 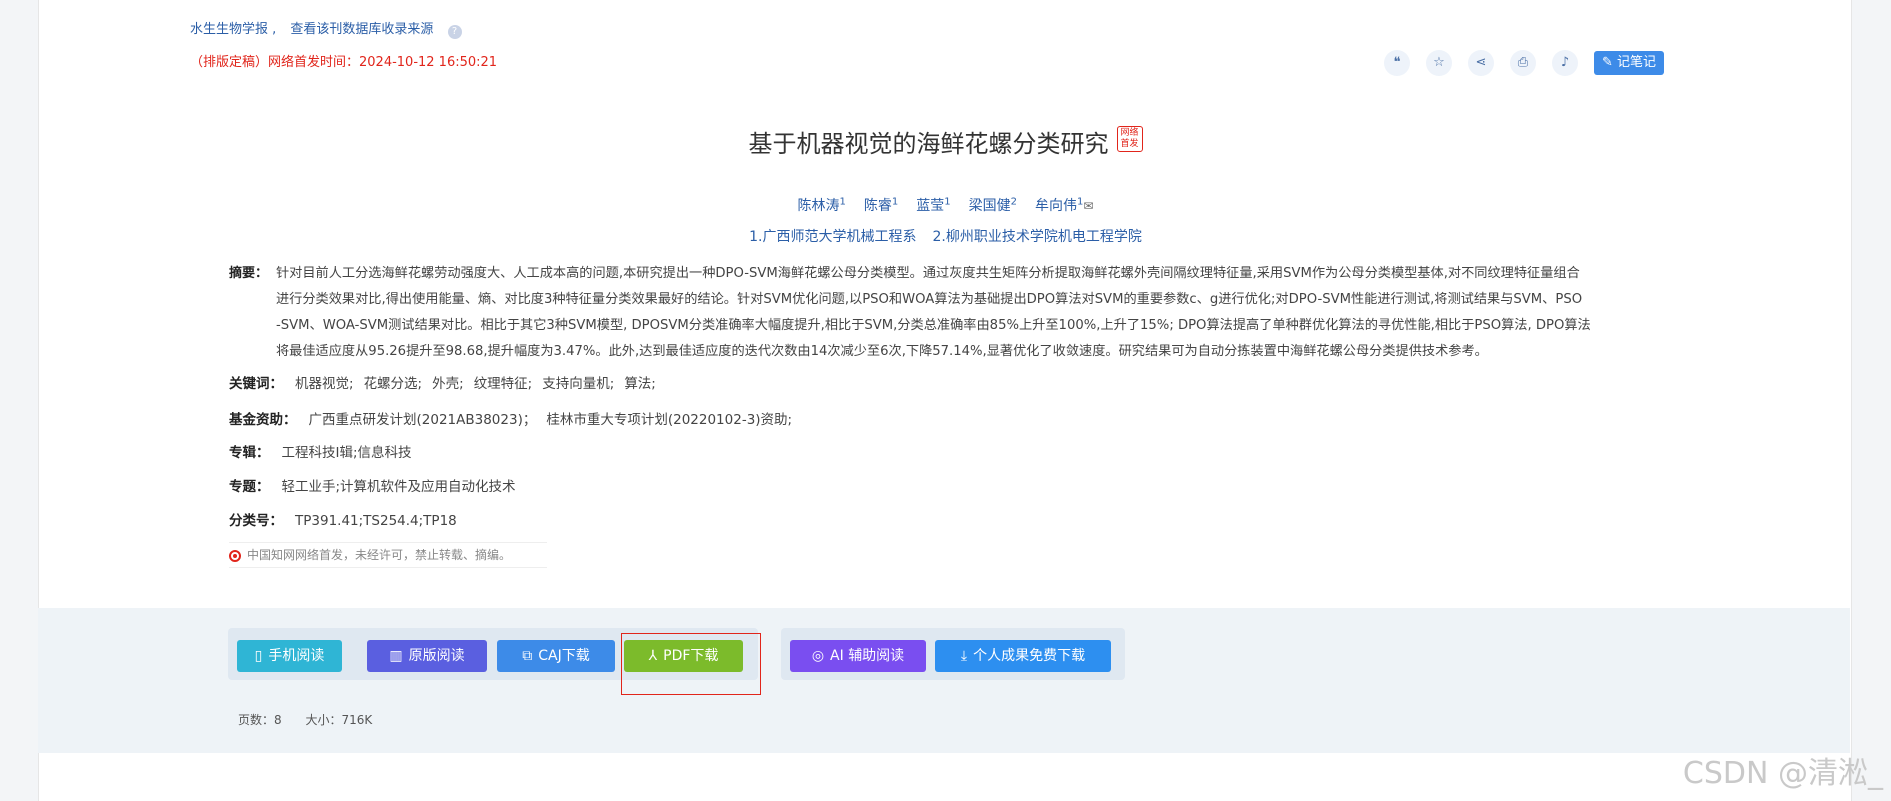 I want to click on print-icon: ⎙, so click(x=1523, y=63).